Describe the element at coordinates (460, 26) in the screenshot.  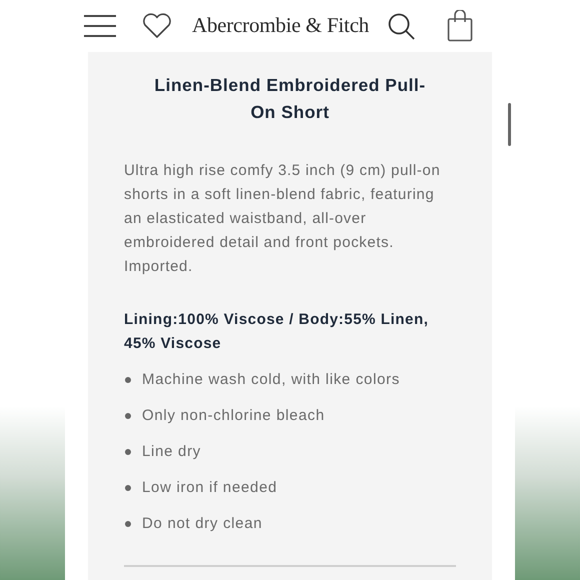
I see `shopping-bag-icon` at that location.